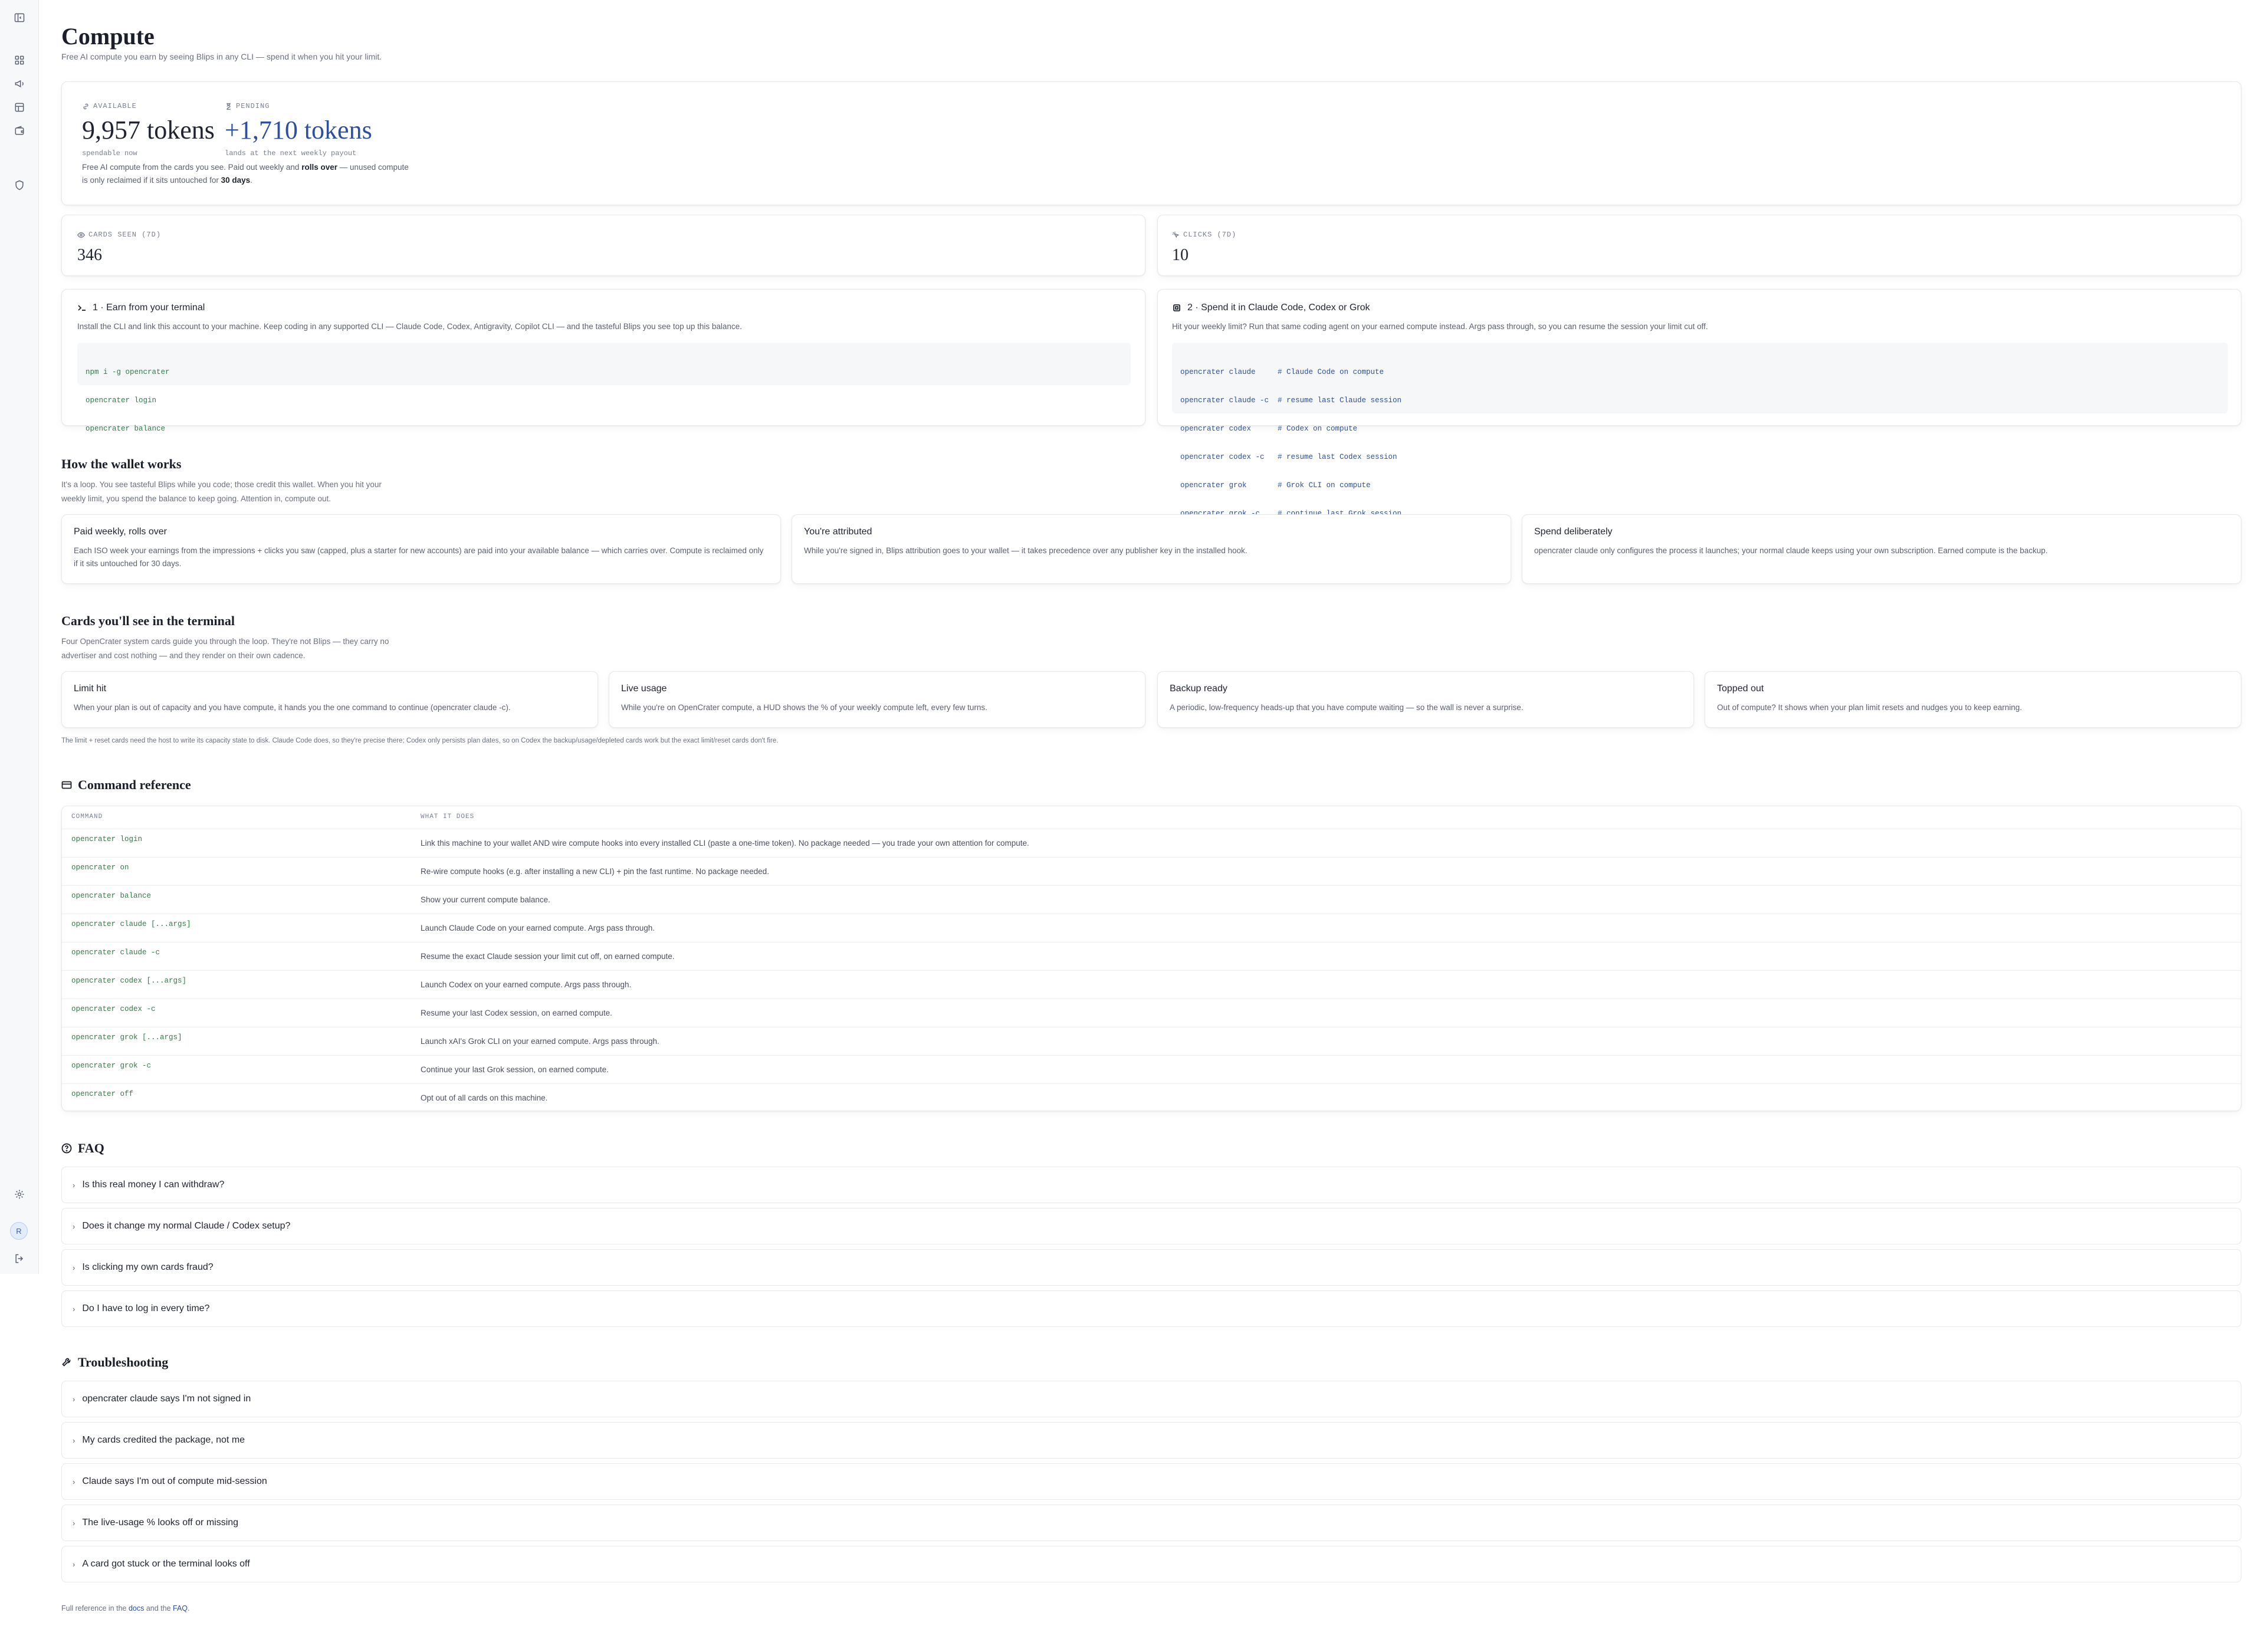 The width and height of the screenshot is (2265, 1652). Describe the element at coordinates (19, 1194) in the screenshot. I see `gear-icon` at that location.